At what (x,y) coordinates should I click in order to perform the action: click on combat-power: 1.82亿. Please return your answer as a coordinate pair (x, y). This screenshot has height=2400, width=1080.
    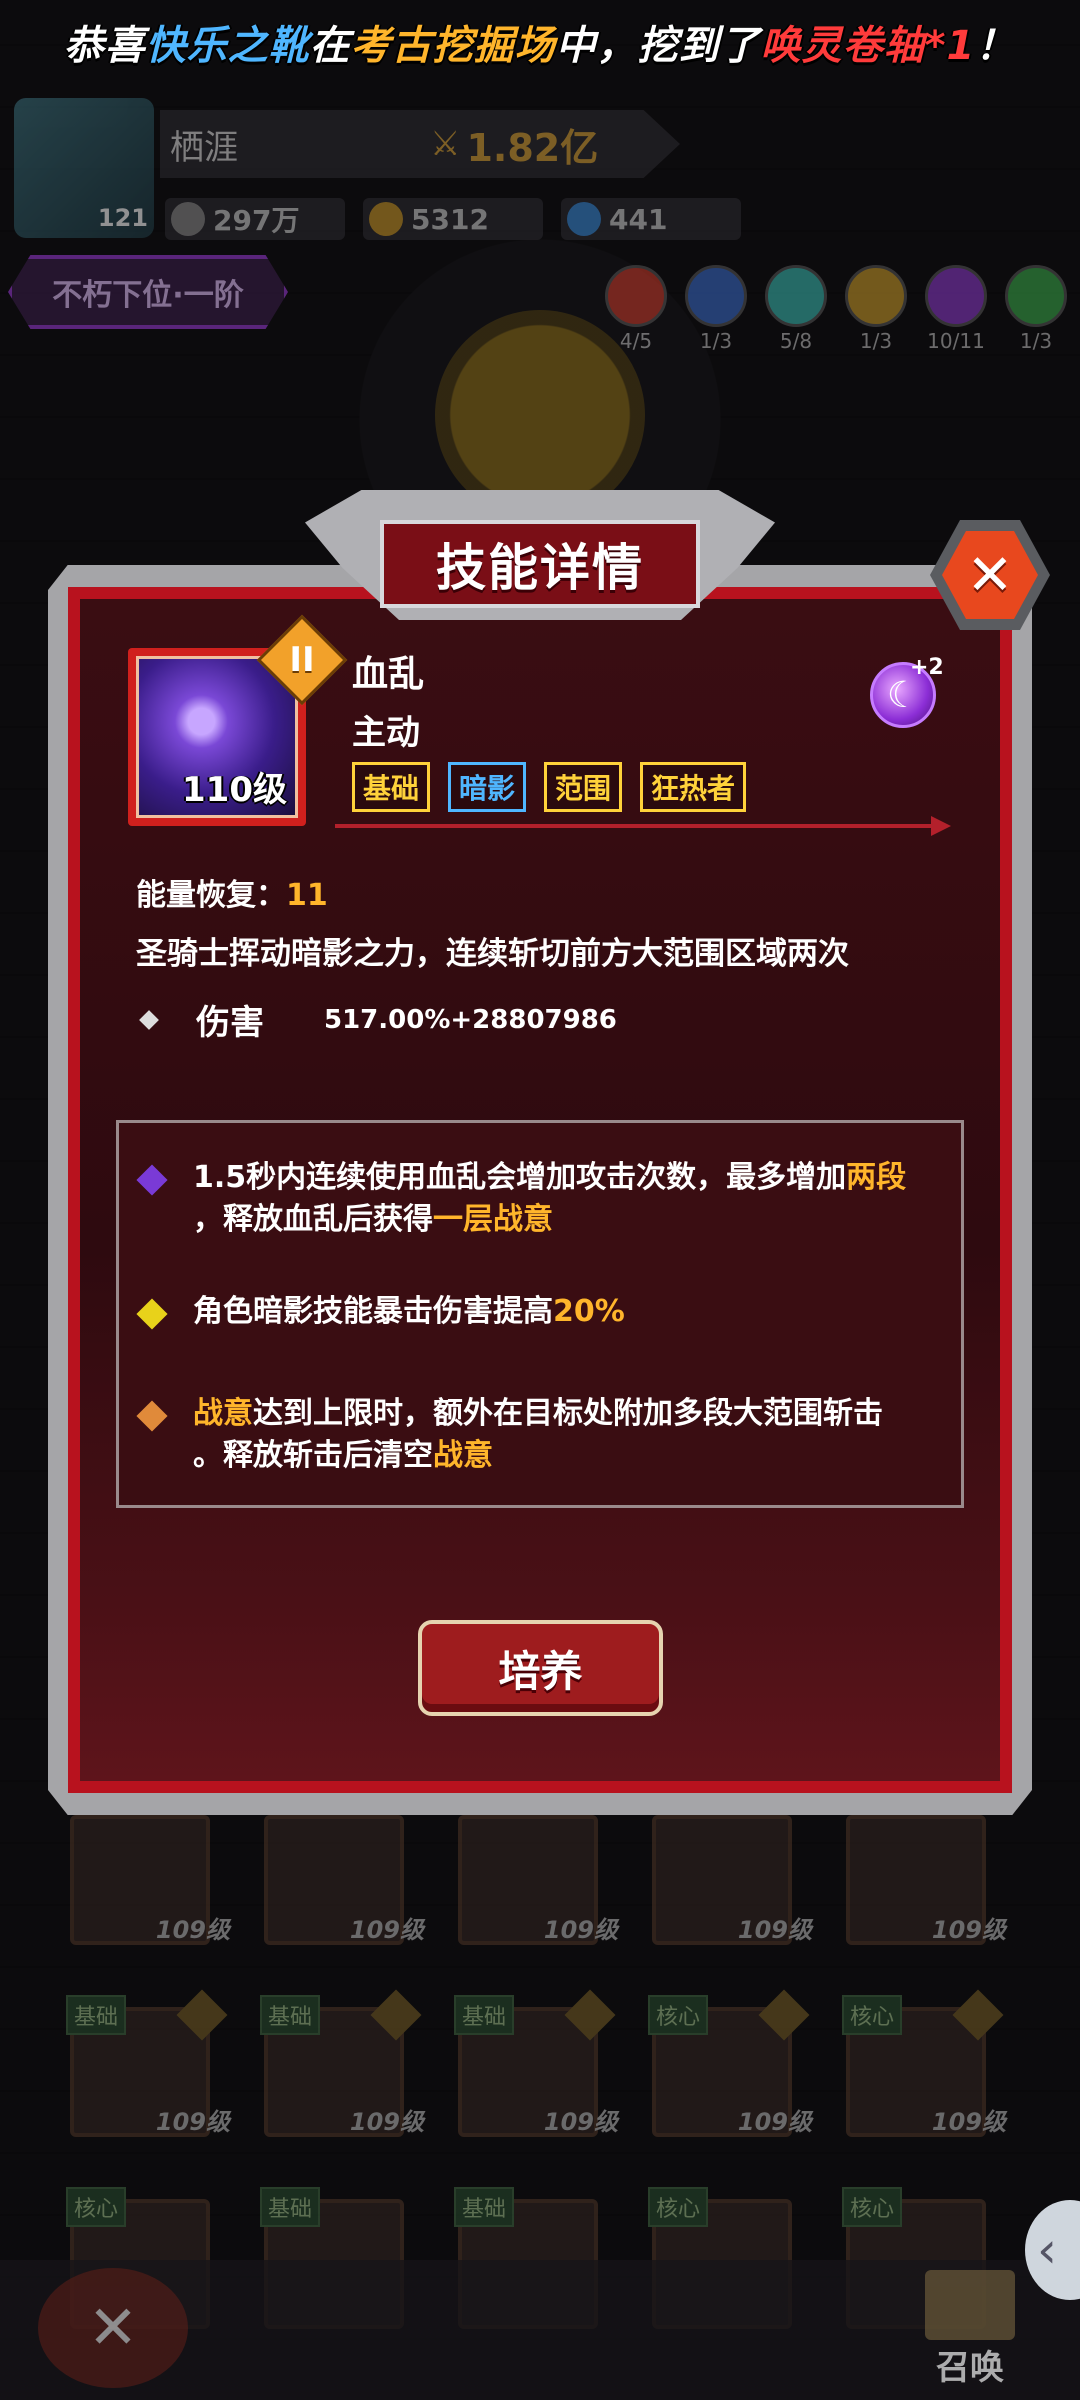
    Looking at the image, I should click on (532, 147).